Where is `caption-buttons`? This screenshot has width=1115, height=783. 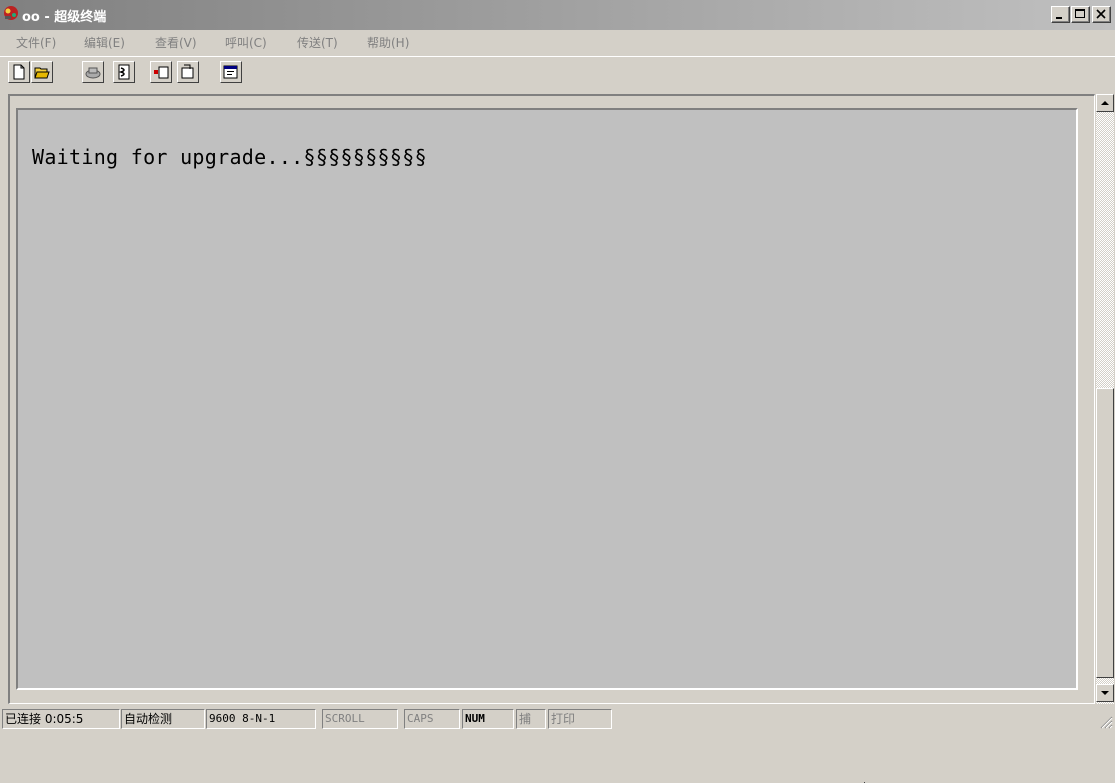 caption-buttons is located at coordinates (1080, 15).